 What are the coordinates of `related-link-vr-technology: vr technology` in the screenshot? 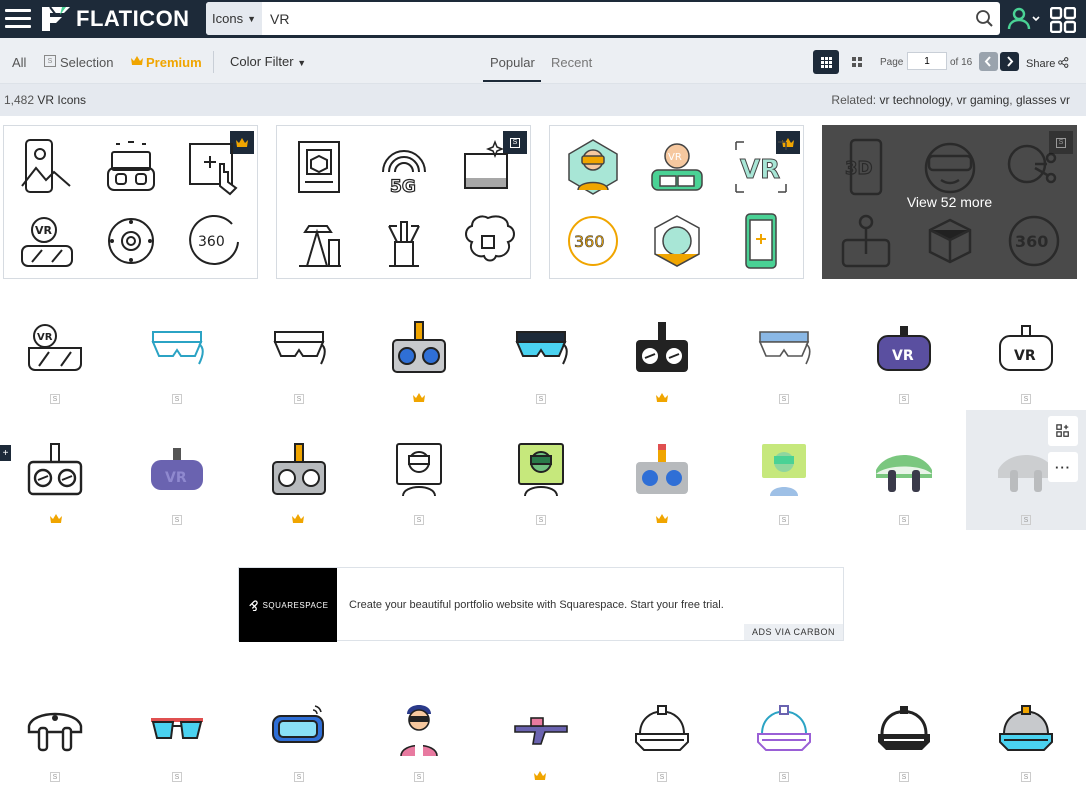 It's located at (914, 100).